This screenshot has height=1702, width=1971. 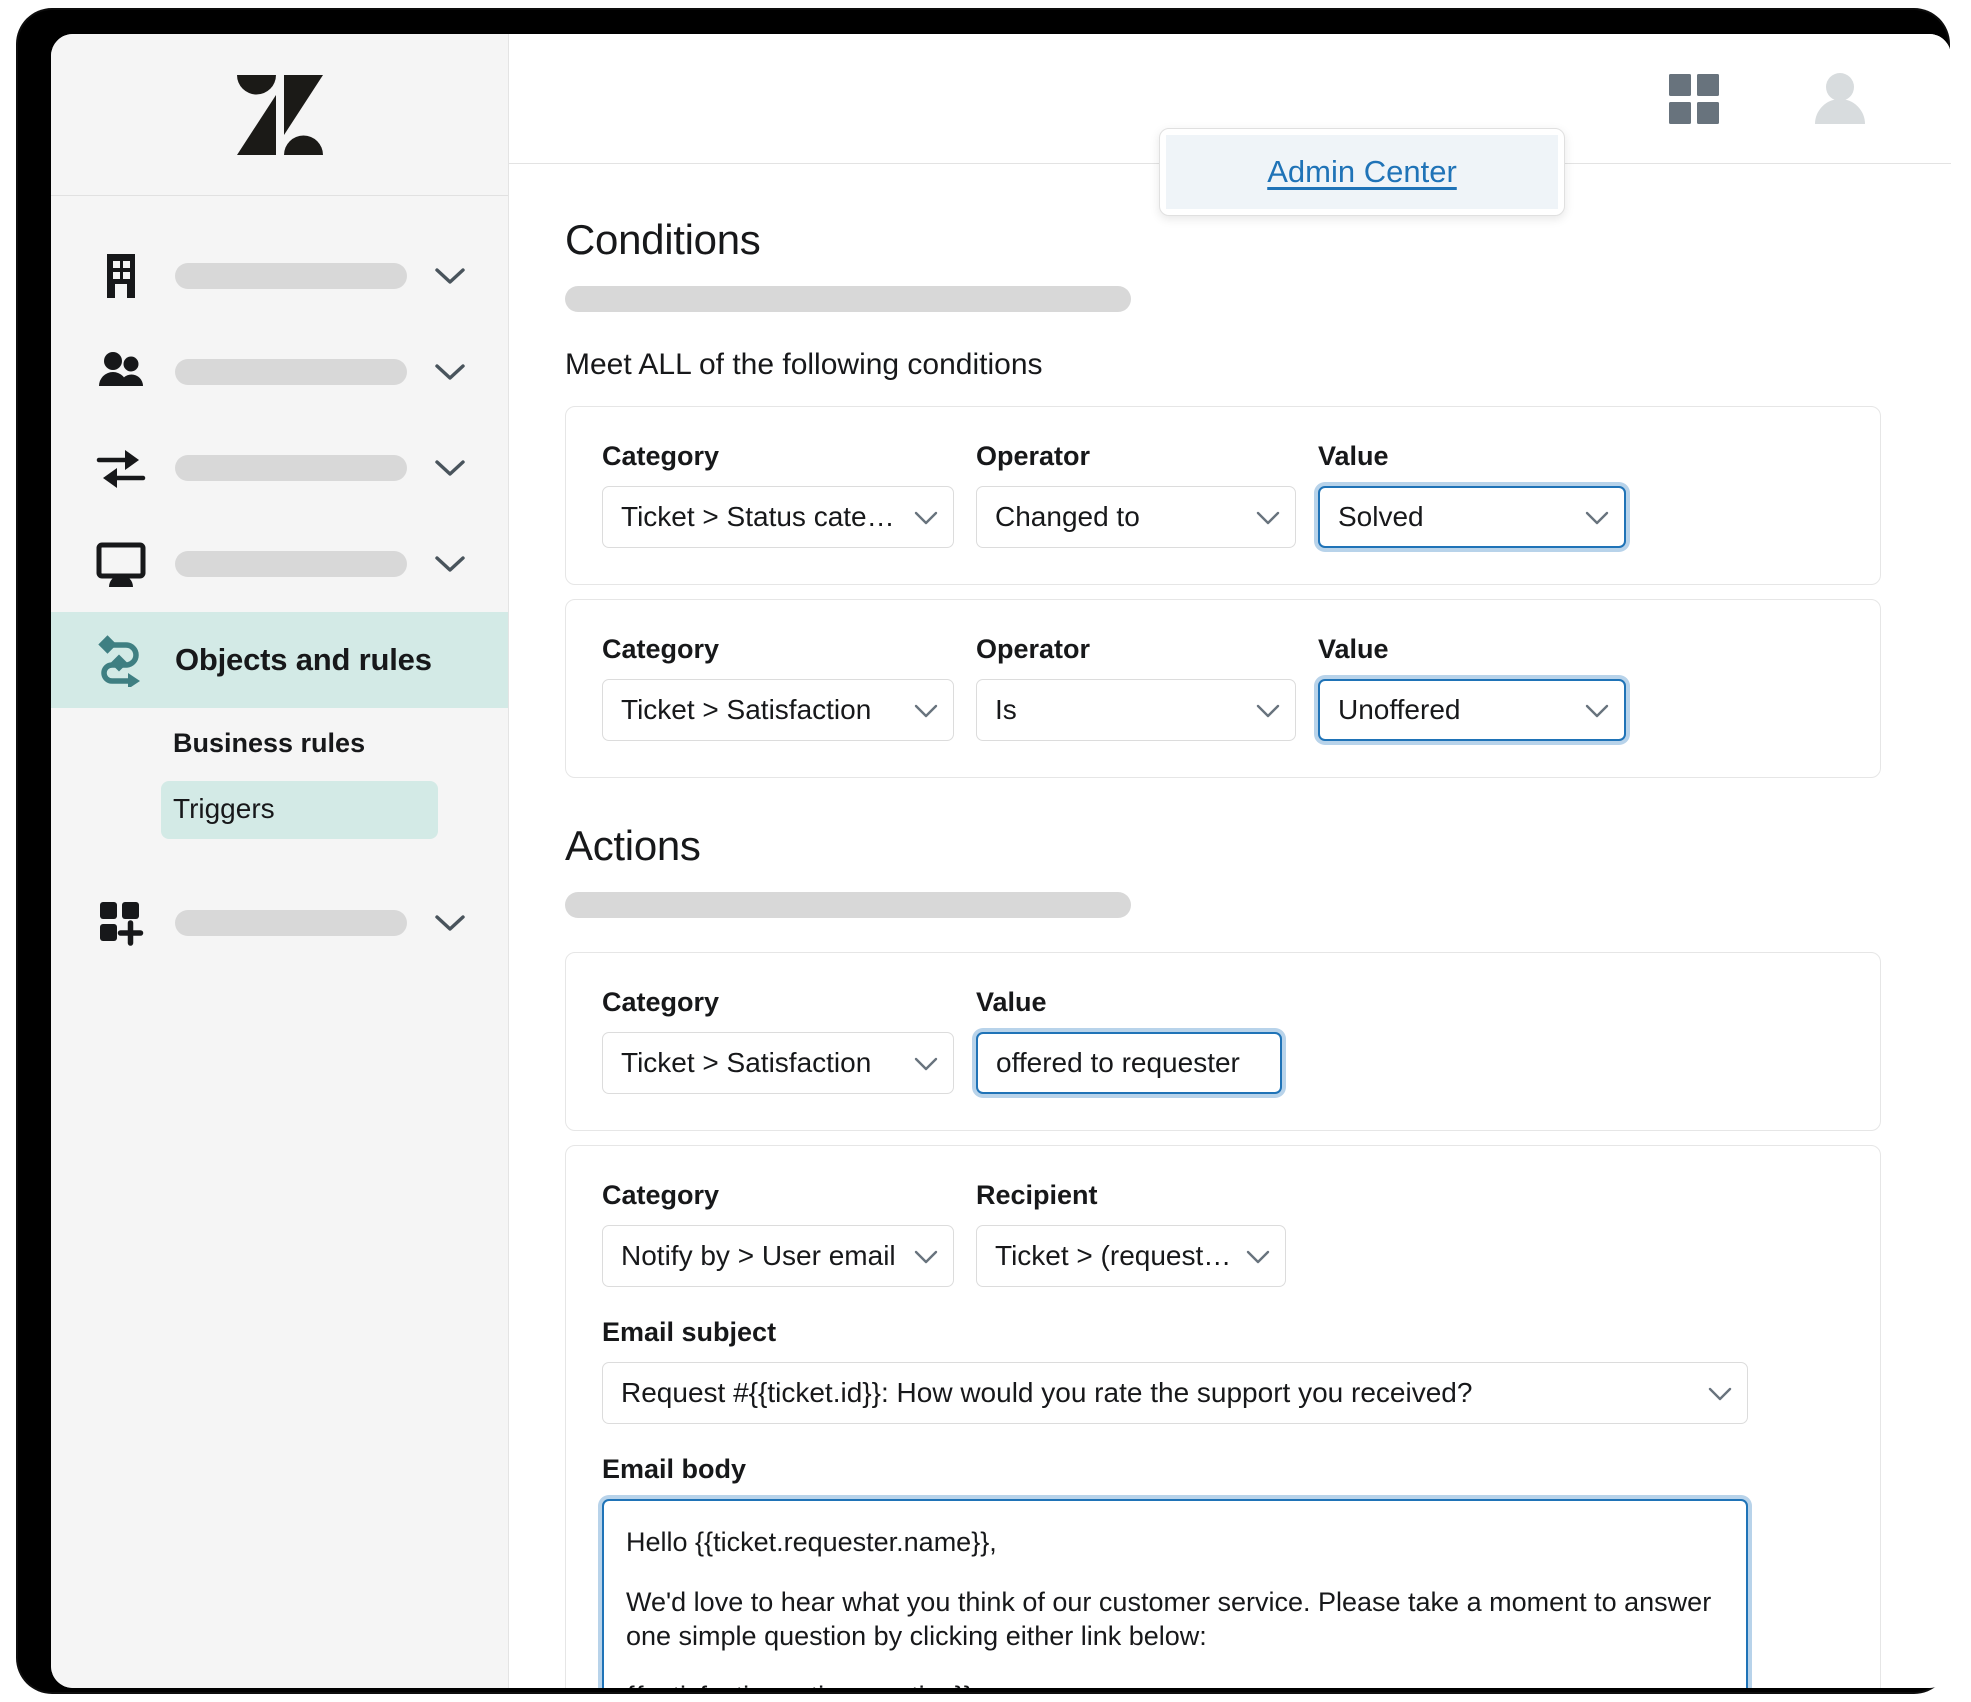 What do you see at coordinates (269, 743) in the screenshot?
I see `subnav-heading: Business rules` at bounding box center [269, 743].